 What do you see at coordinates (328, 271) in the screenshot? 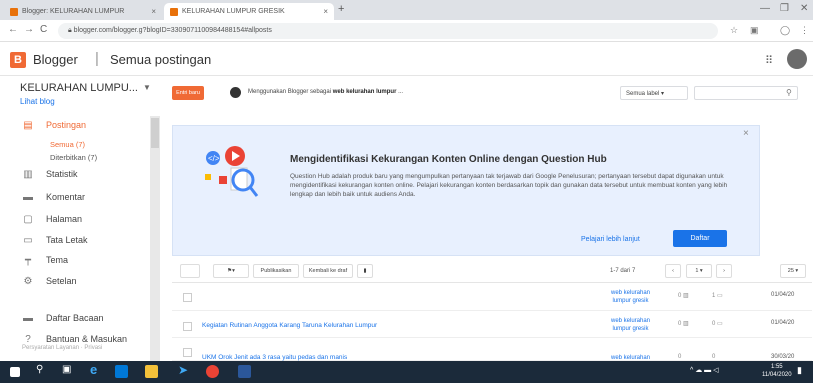
I see `revert-to-draft-button: Kembali ke draf` at bounding box center [328, 271].